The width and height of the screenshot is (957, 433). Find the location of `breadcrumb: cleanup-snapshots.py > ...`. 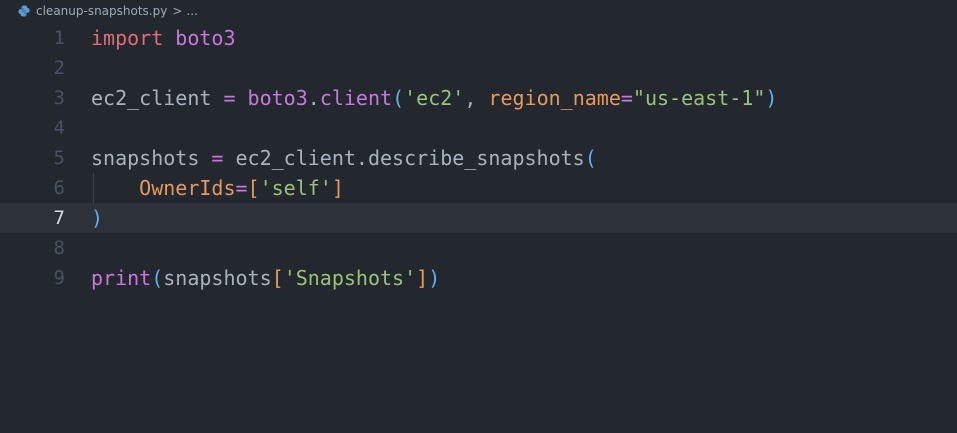

breadcrumb: cleanup-snapshots.py > ... is located at coordinates (478, 11).